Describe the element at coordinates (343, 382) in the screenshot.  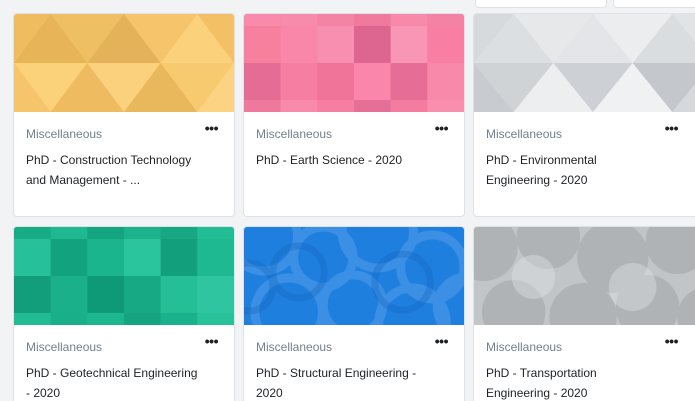
I see `course-title: PhD - Structural Engineering - 2020` at that location.